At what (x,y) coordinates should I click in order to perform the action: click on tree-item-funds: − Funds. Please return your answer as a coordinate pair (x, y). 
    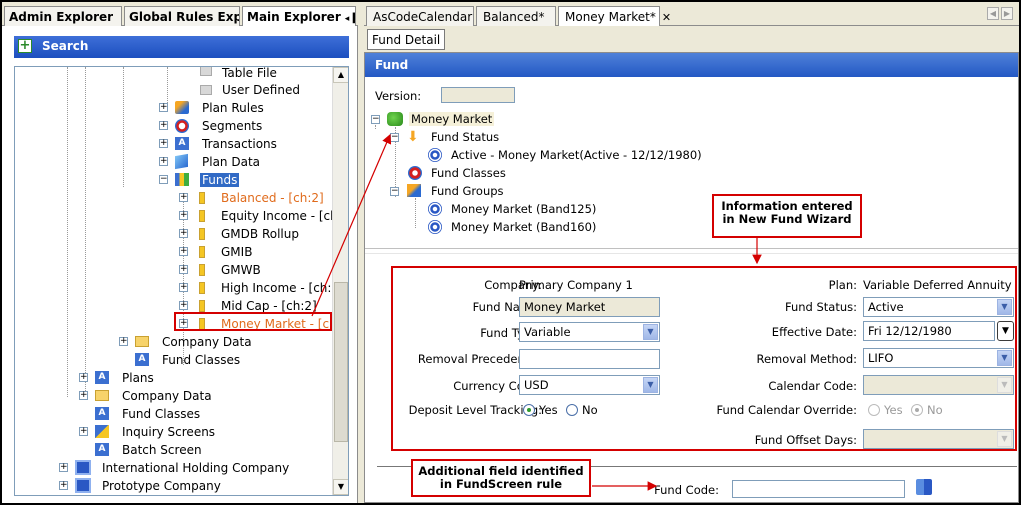
    Looking at the image, I should click on (199, 180).